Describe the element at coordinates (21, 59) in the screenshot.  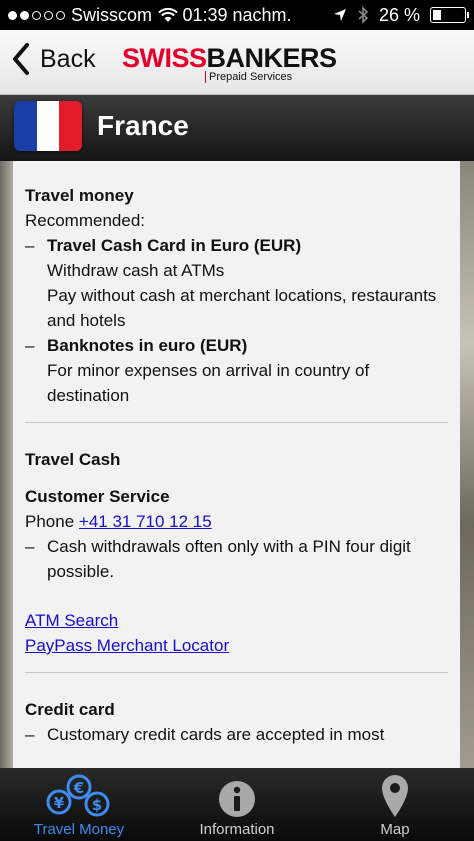
I see `chevron-left-icon` at that location.